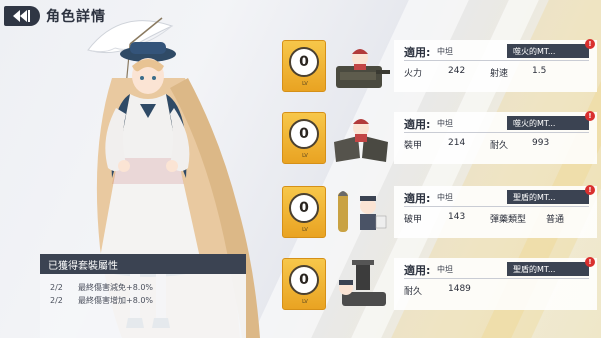 The image size is (601, 338). What do you see at coordinates (457, 217) in the screenshot?
I see `stat-value: 143` at bounding box center [457, 217].